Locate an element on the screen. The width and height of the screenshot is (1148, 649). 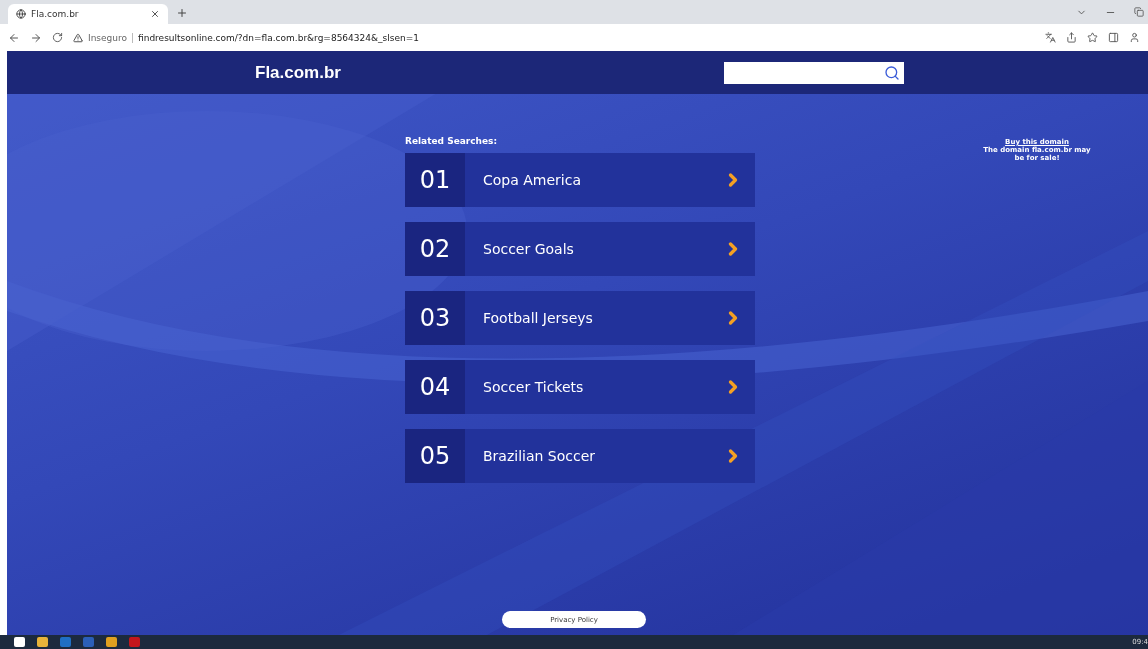
profile-icon is located at coordinates (1134, 37).